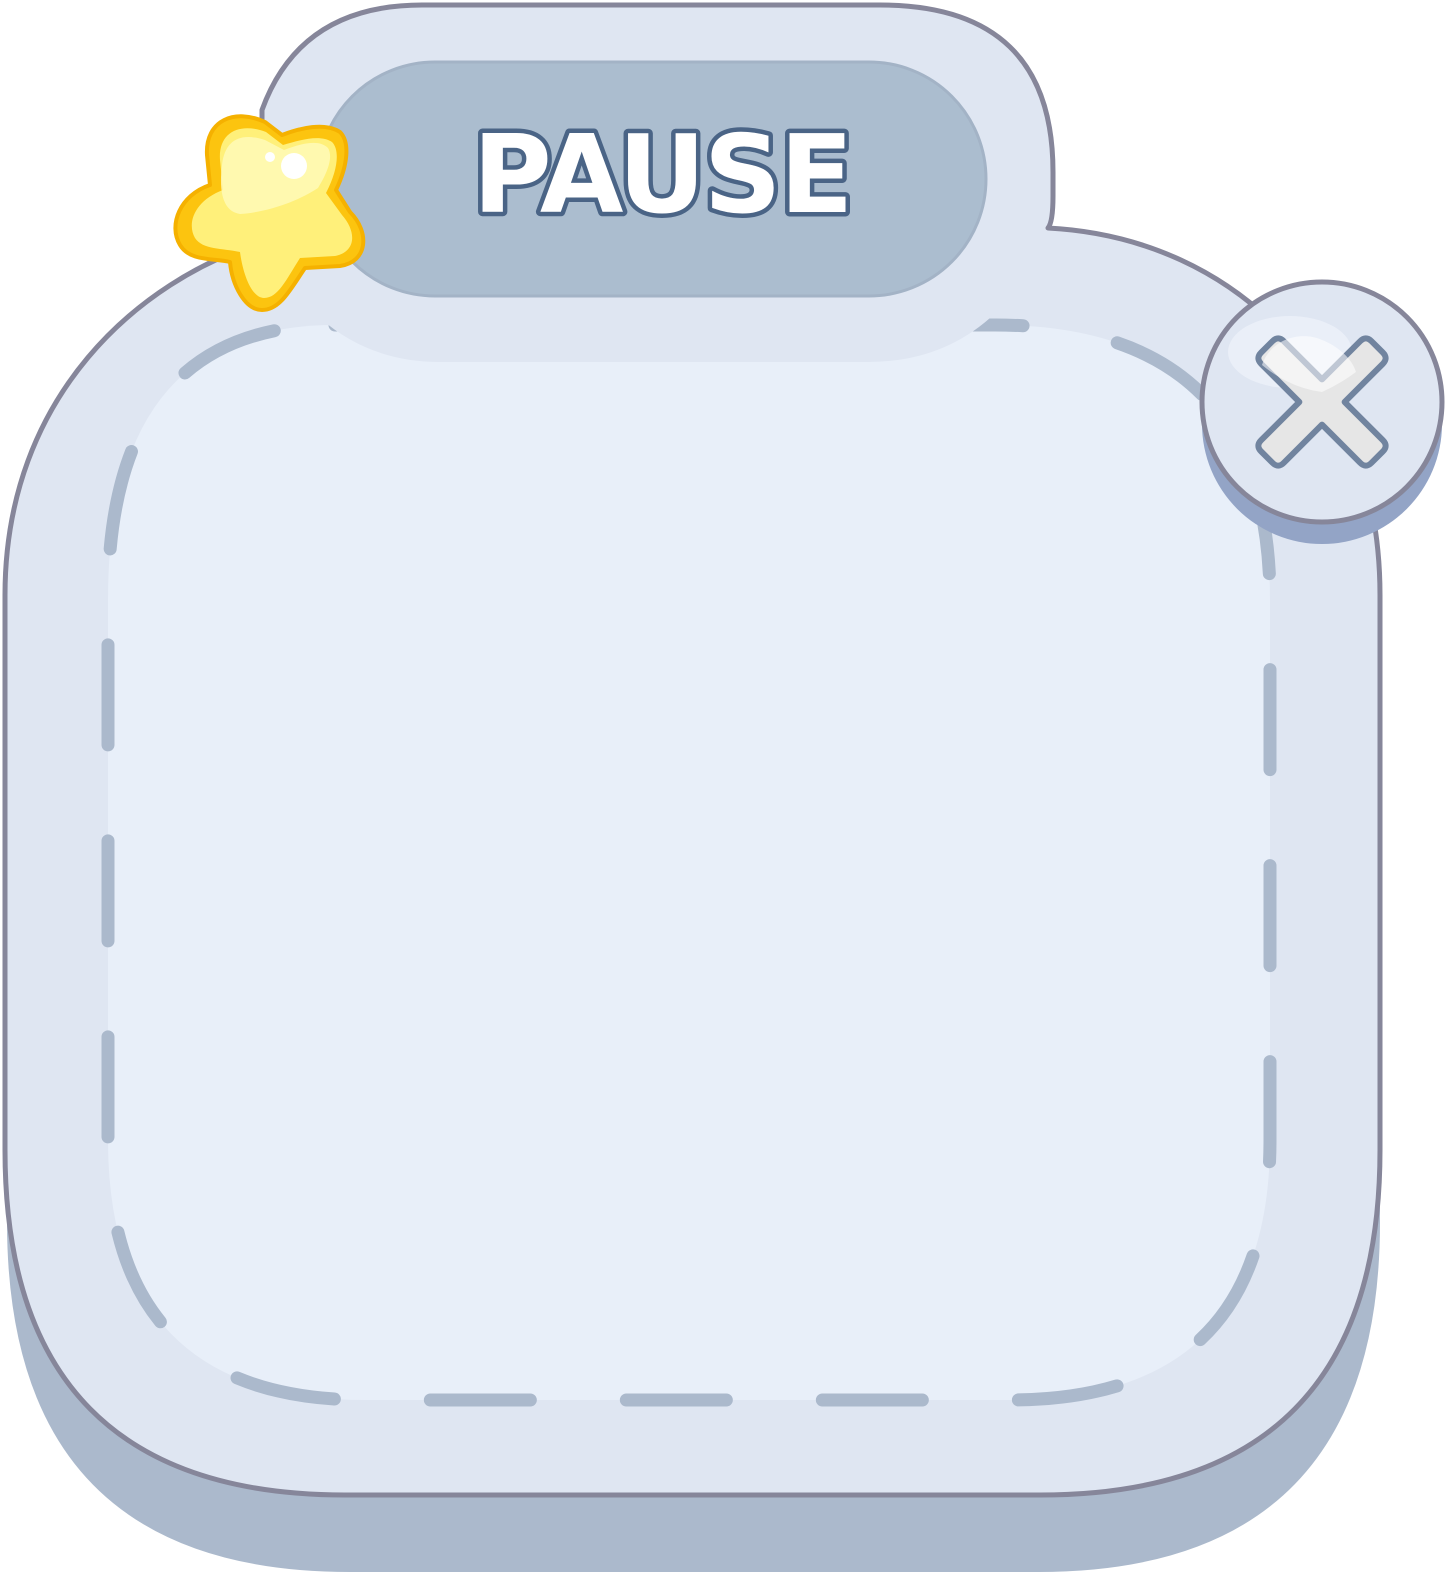 The height and width of the screenshot is (1580, 1454). I want to click on title-tab-base, so click(655, 340).